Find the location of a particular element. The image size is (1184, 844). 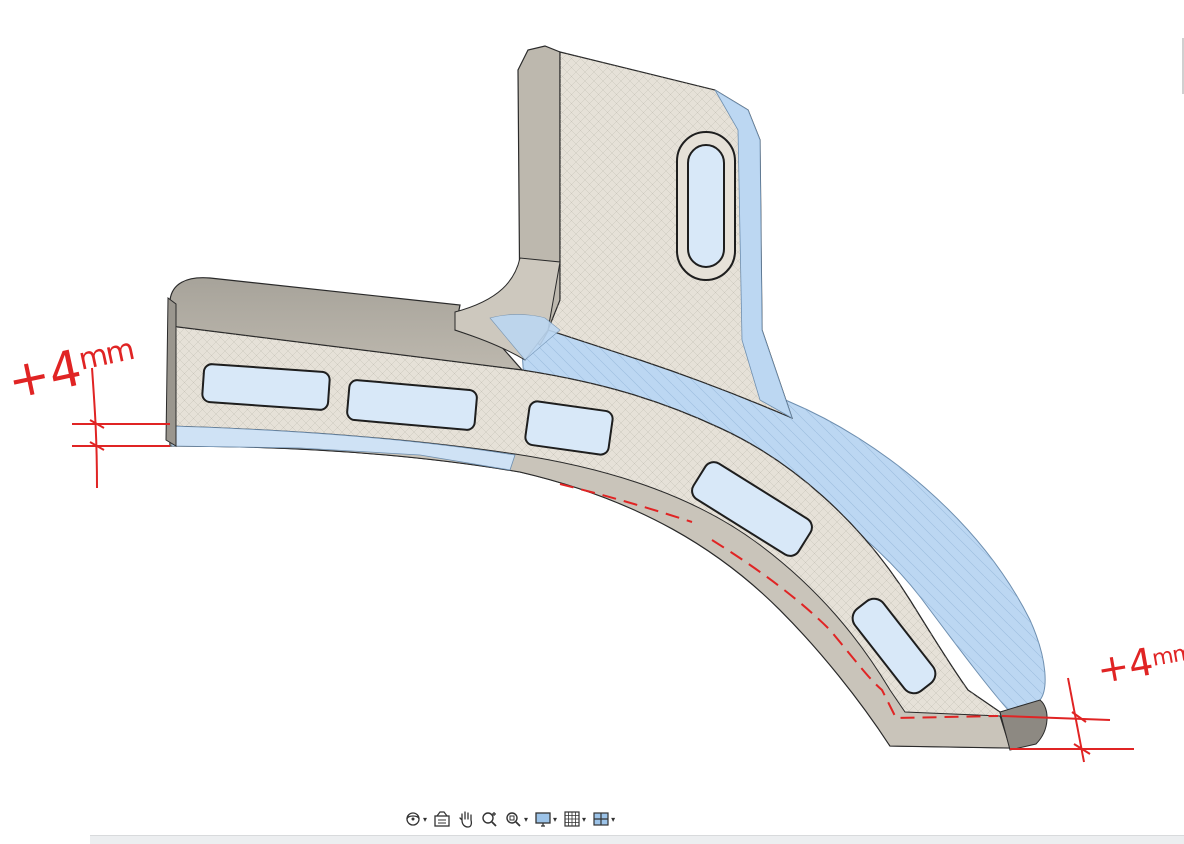

fit-button: ▾ is located at coordinates (516, 819).